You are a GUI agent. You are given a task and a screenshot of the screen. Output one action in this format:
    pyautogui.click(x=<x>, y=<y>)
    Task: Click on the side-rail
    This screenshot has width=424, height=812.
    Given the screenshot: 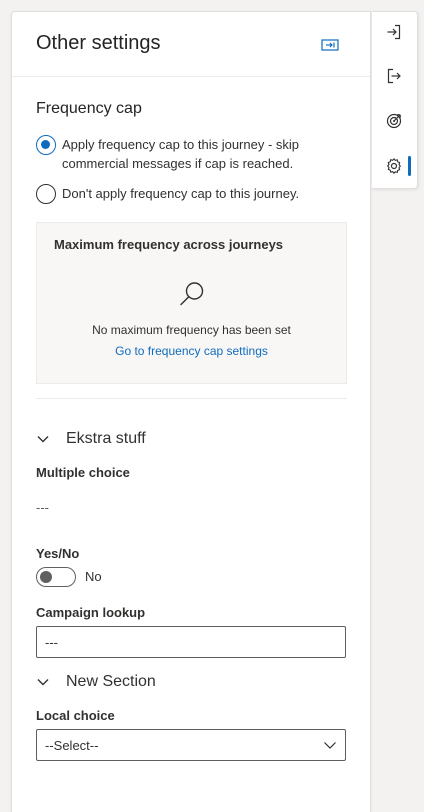 What is the action you would take?
    pyautogui.click(x=395, y=100)
    